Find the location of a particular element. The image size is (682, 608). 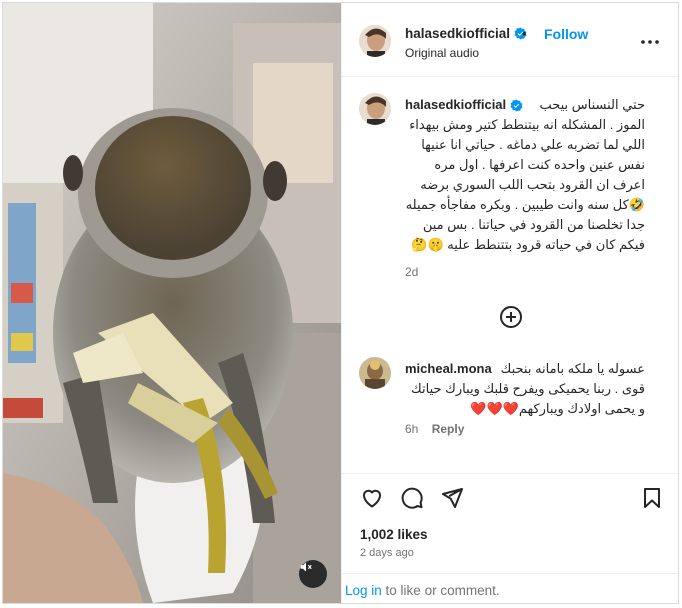

more-horizontal-icon is located at coordinates (650, 42).